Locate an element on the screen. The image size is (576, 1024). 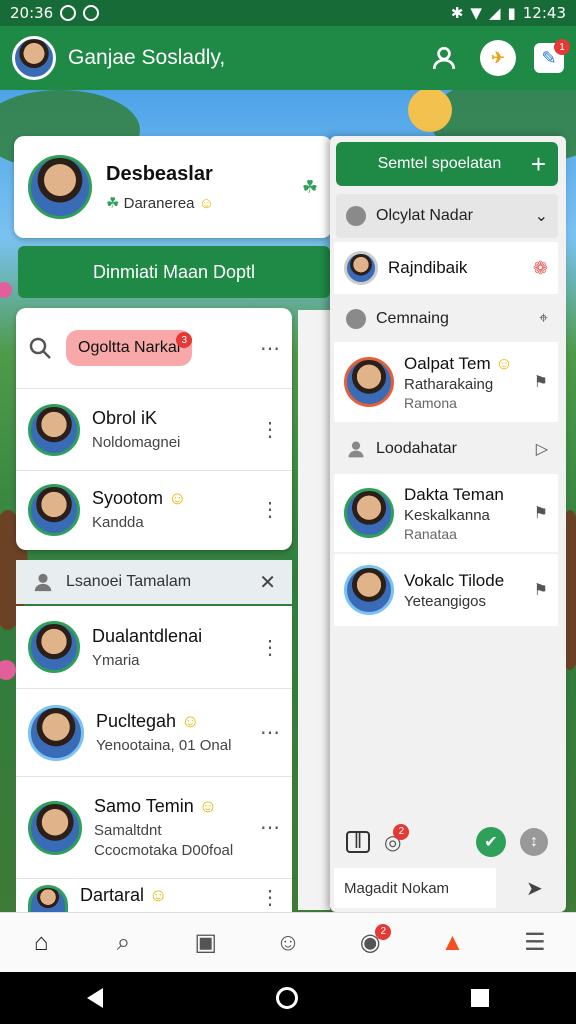
panel-row-a: Cemnaing ⌖ is located at coordinates (447, 319).